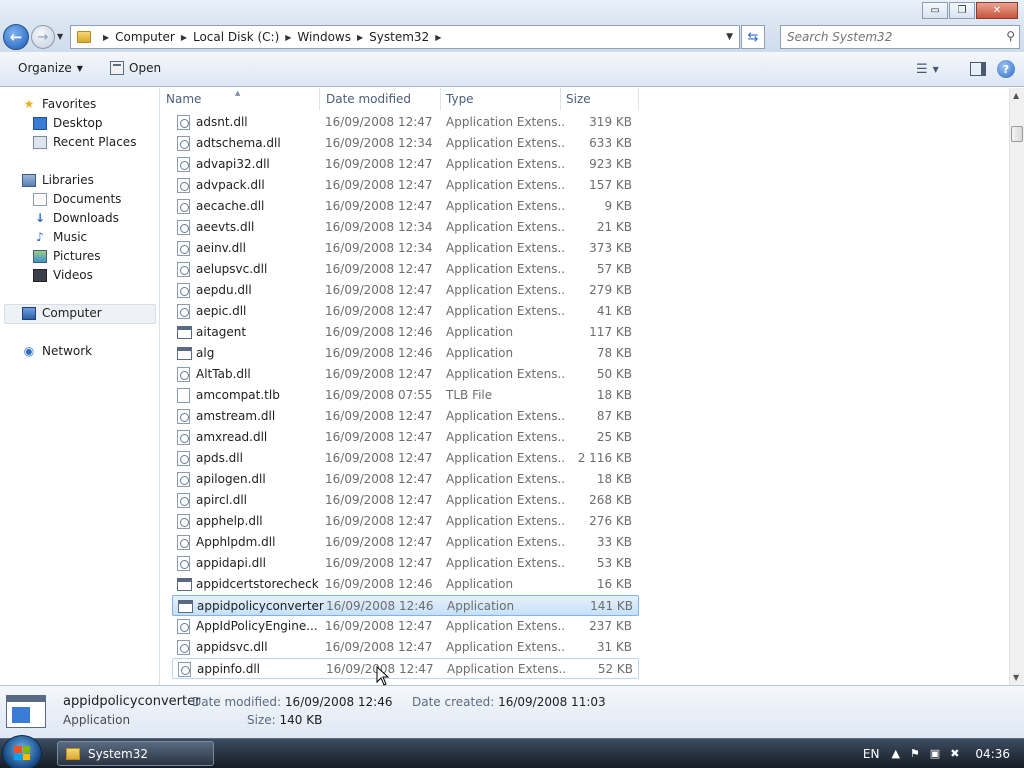 This screenshot has width=1024, height=768. Describe the element at coordinates (380, 606) in the screenshot. I see `file-date-modified: 16/09/2008 12:46` at that location.